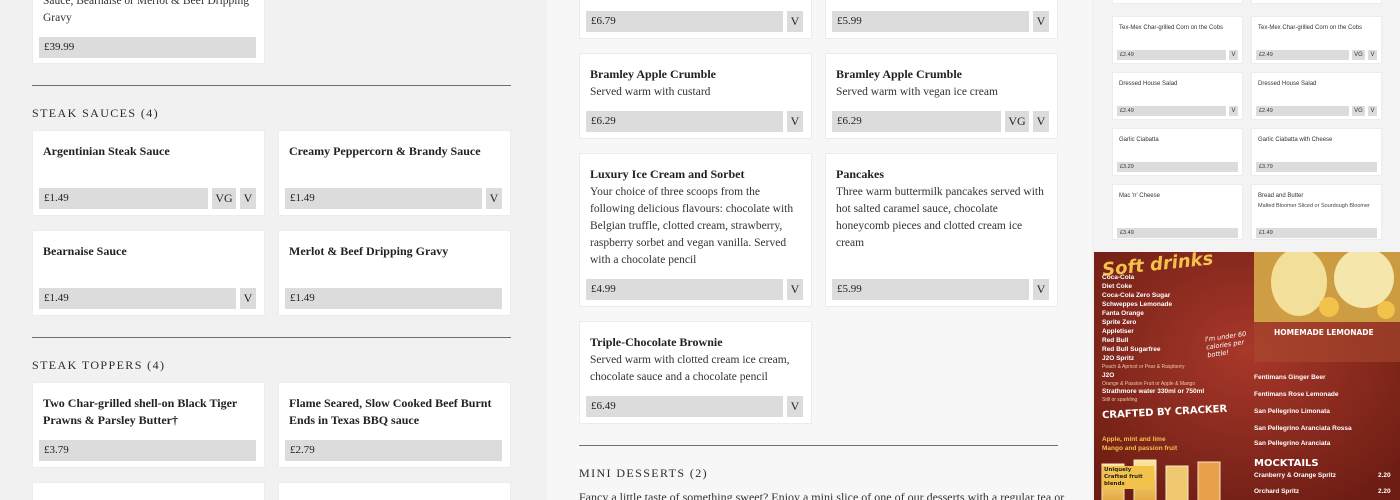  Describe the element at coordinates (1153, 391) in the screenshot. I see `drink-item: Strathmore water 330ml or 750ml` at that location.